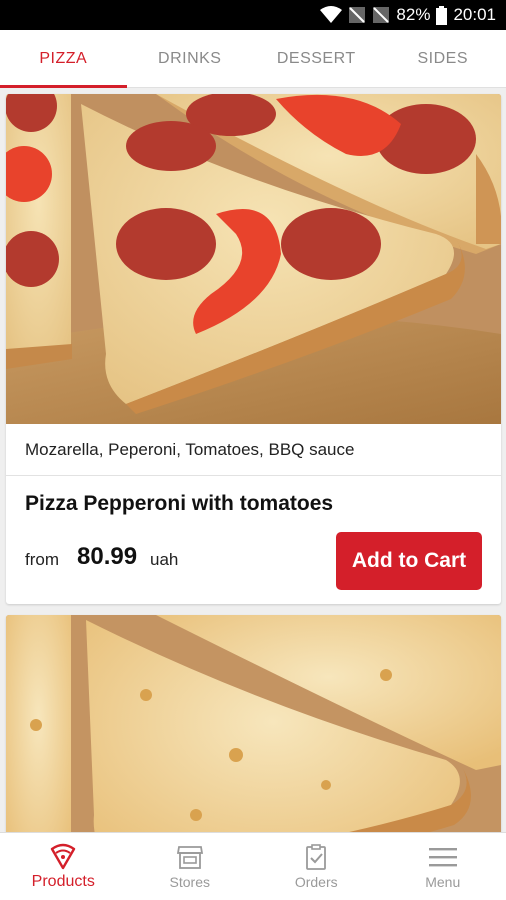 This screenshot has height=900, width=506. I want to click on tab-dessert: DESSERT, so click(316, 58).